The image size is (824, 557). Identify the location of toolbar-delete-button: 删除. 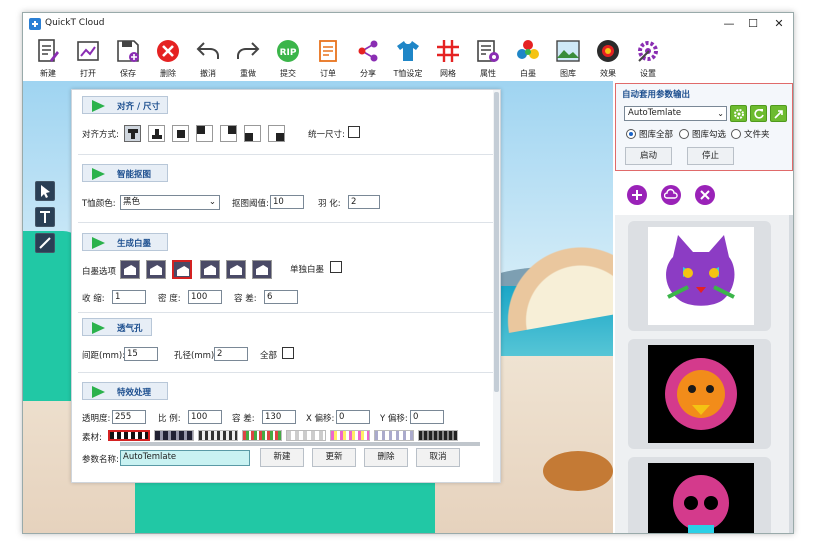
(168, 58).